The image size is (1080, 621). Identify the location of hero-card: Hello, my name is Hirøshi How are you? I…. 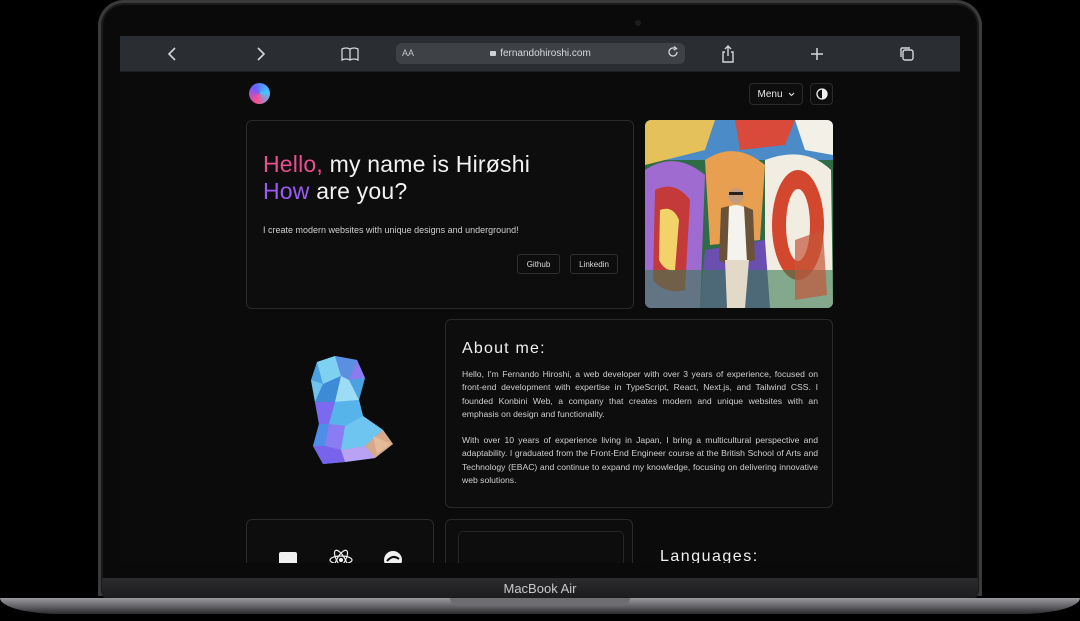
(440, 214).